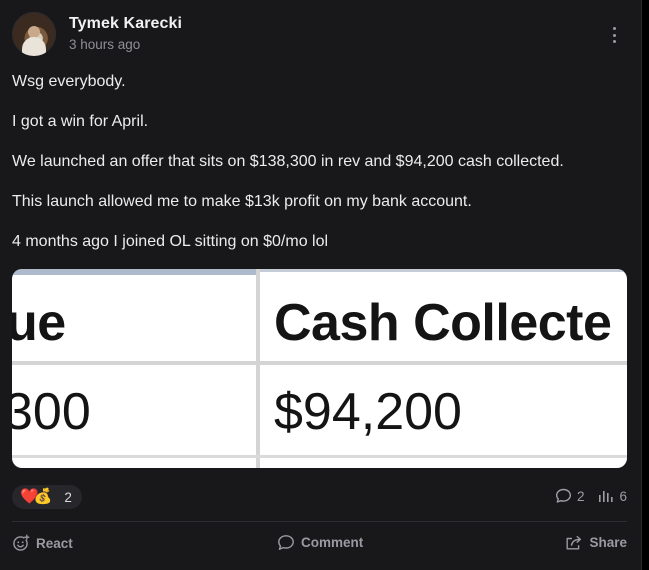  Describe the element at coordinates (623, 496) in the screenshot. I see `view-count: 6` at that location.